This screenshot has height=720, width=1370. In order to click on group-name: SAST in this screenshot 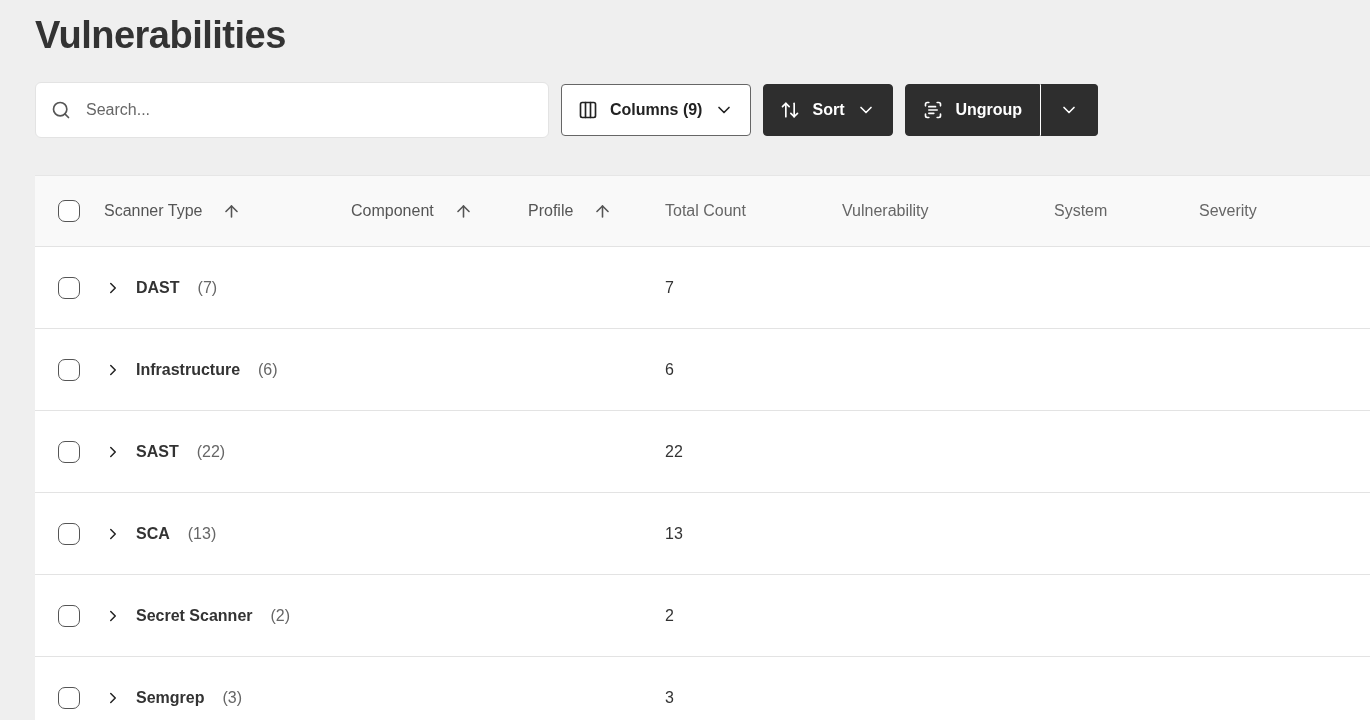, I will do `click(157, 451)`.